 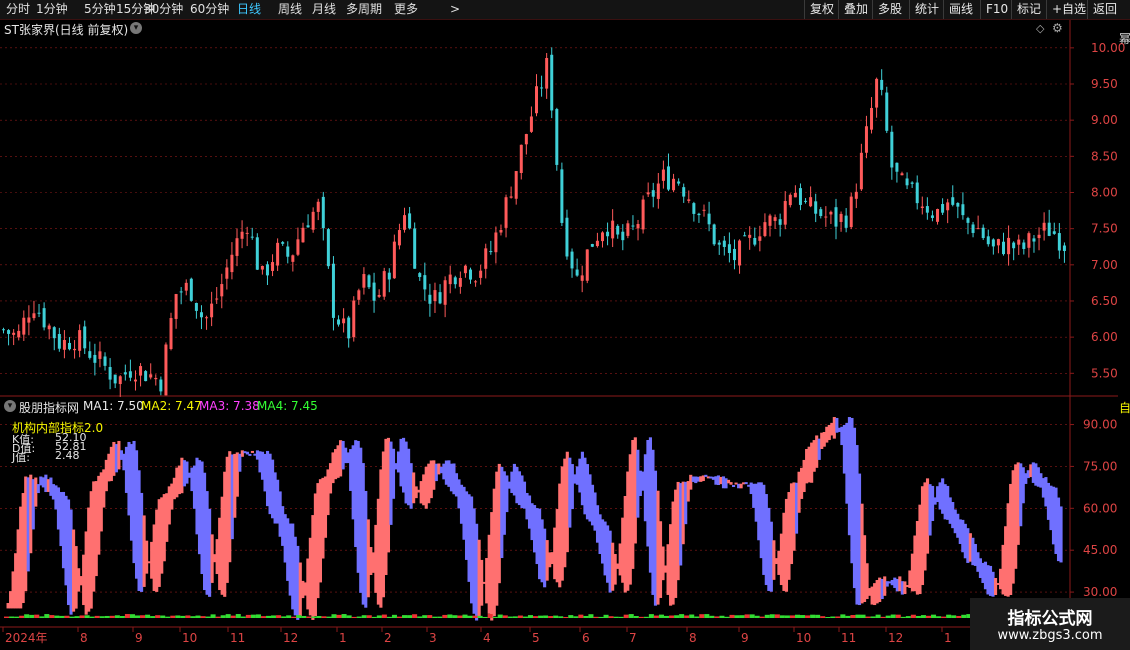 What do you see at coordinates (1100, 508) in the screenshot?
I see `indicator-tick-label: 60.00` at bounding box center [1100, 508].